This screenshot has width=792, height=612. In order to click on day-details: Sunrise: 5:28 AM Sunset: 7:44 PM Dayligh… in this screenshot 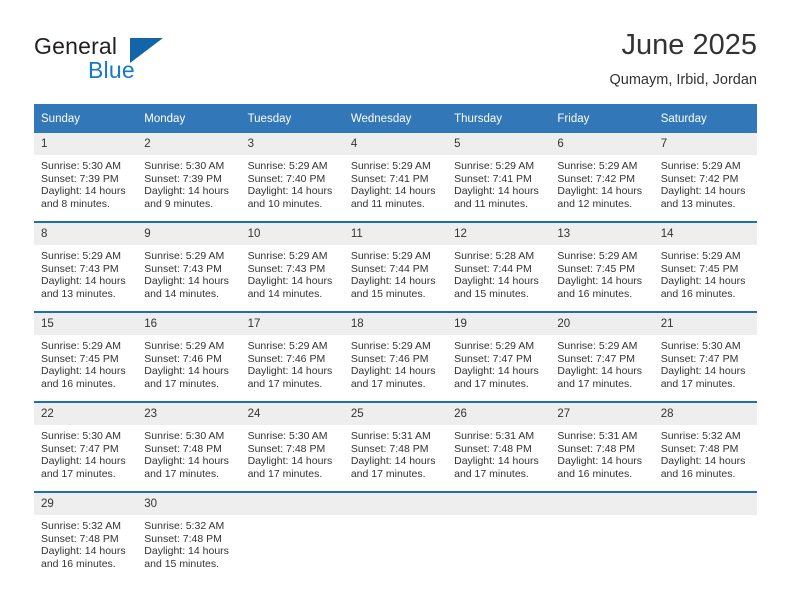, I will do `click(498, 272)`.